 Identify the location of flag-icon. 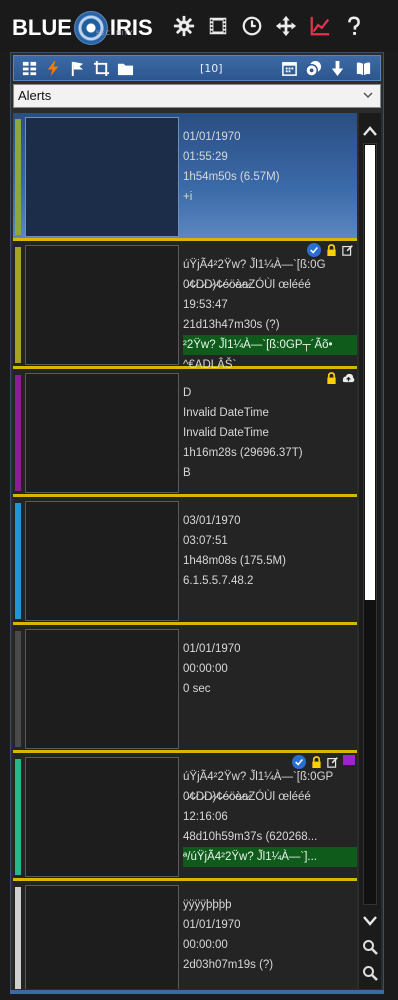
(77, 68).